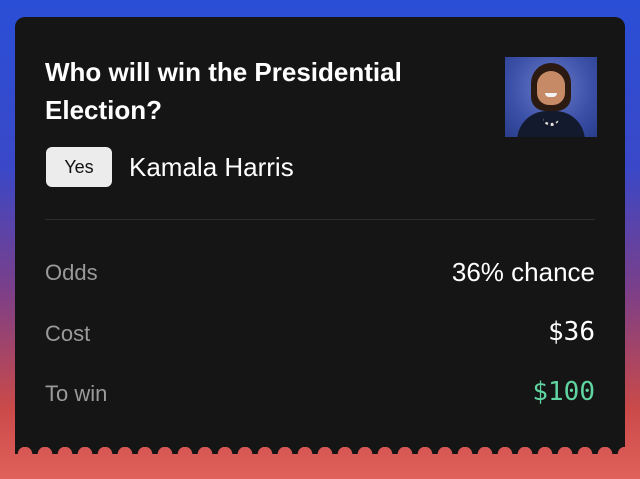 Image resolution: width=640 pixels, height=479 pixels. I want to click on yes-badge: Yes, so click(79, 167).